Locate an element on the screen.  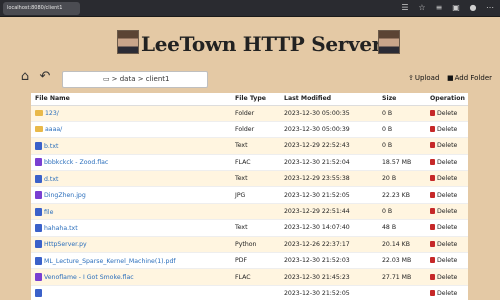
column-header-name: File Name is located at coordinates (131, 99).